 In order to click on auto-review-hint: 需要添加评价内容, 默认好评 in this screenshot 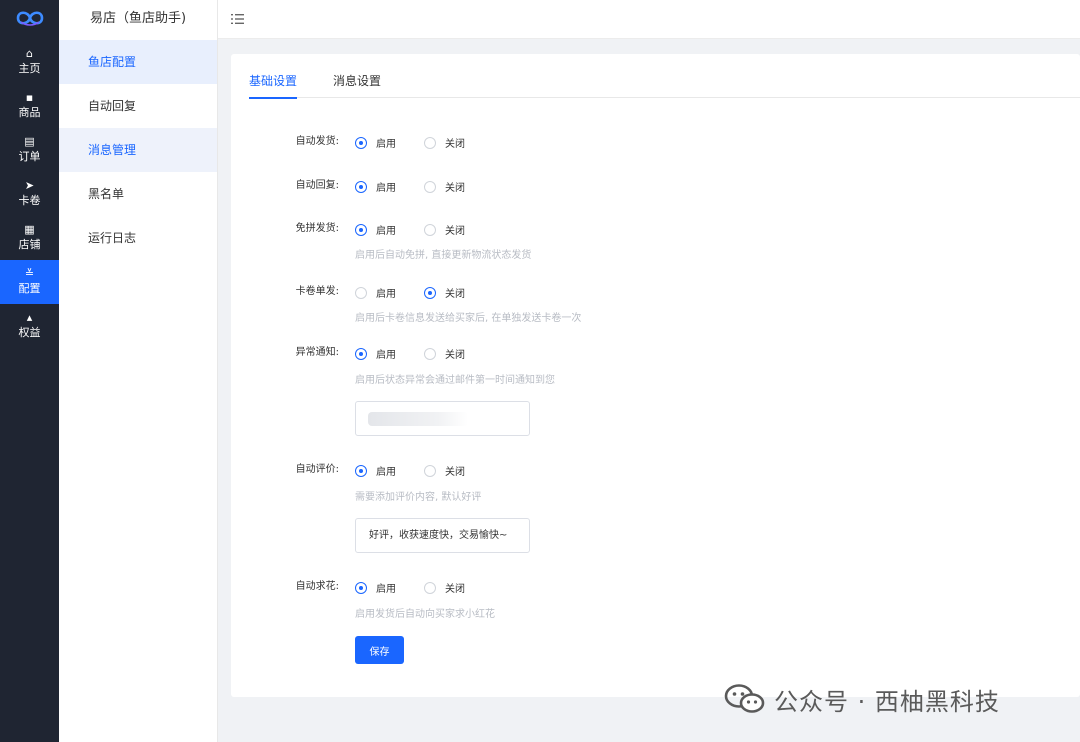, I will do `click(418, 497)`.